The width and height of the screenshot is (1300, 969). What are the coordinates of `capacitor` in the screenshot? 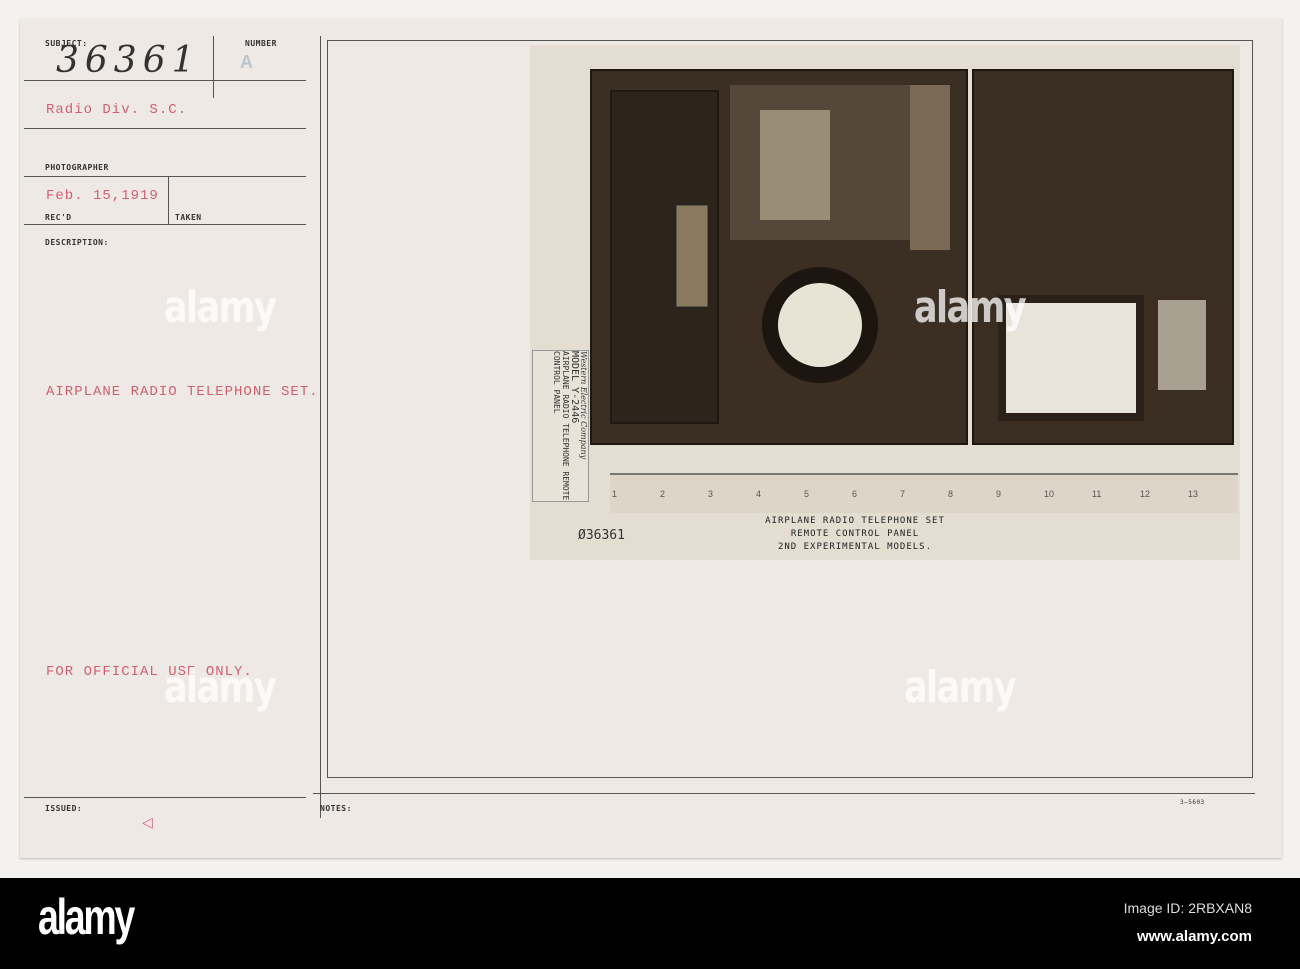 It's located at (930, 167).